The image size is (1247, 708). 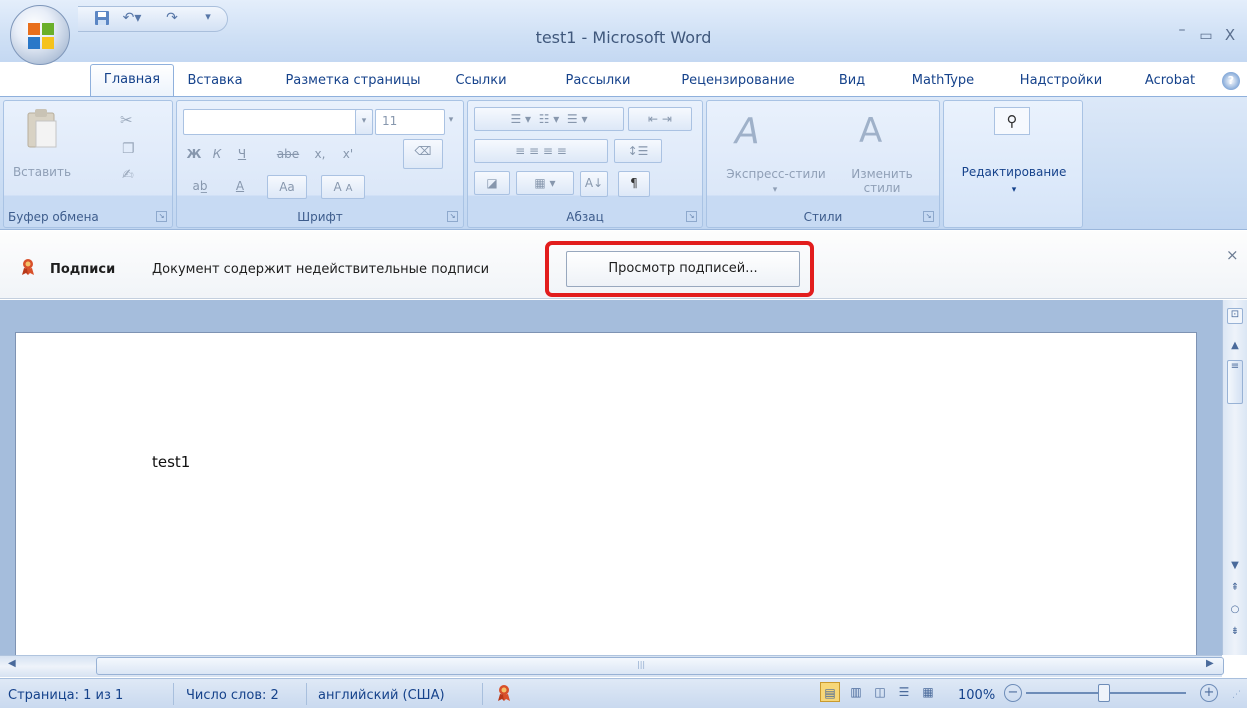 What do you see at coordinates (1232, 255) in the screenshot?
I see `message-bar-close-icon: ×` at bounding box center [1232, 255].